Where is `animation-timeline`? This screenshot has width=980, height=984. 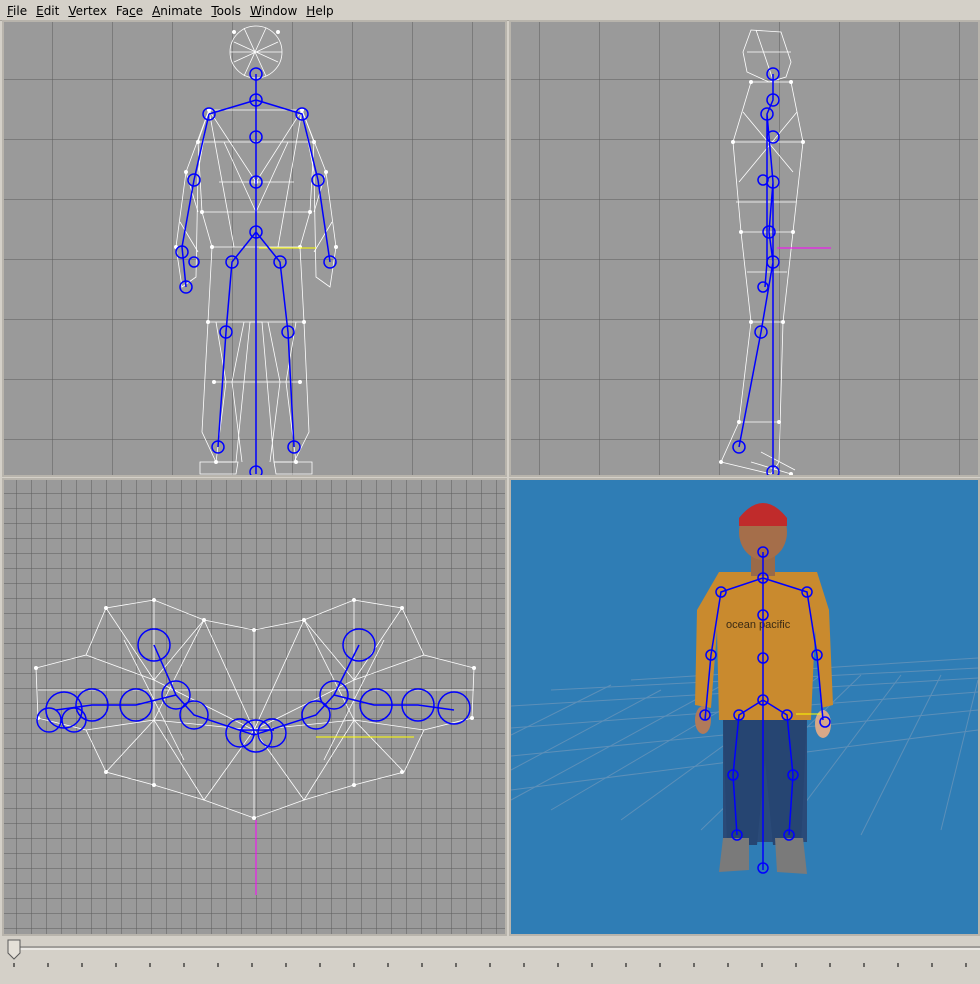 animation-timeline is located at coordinates (490, 958).